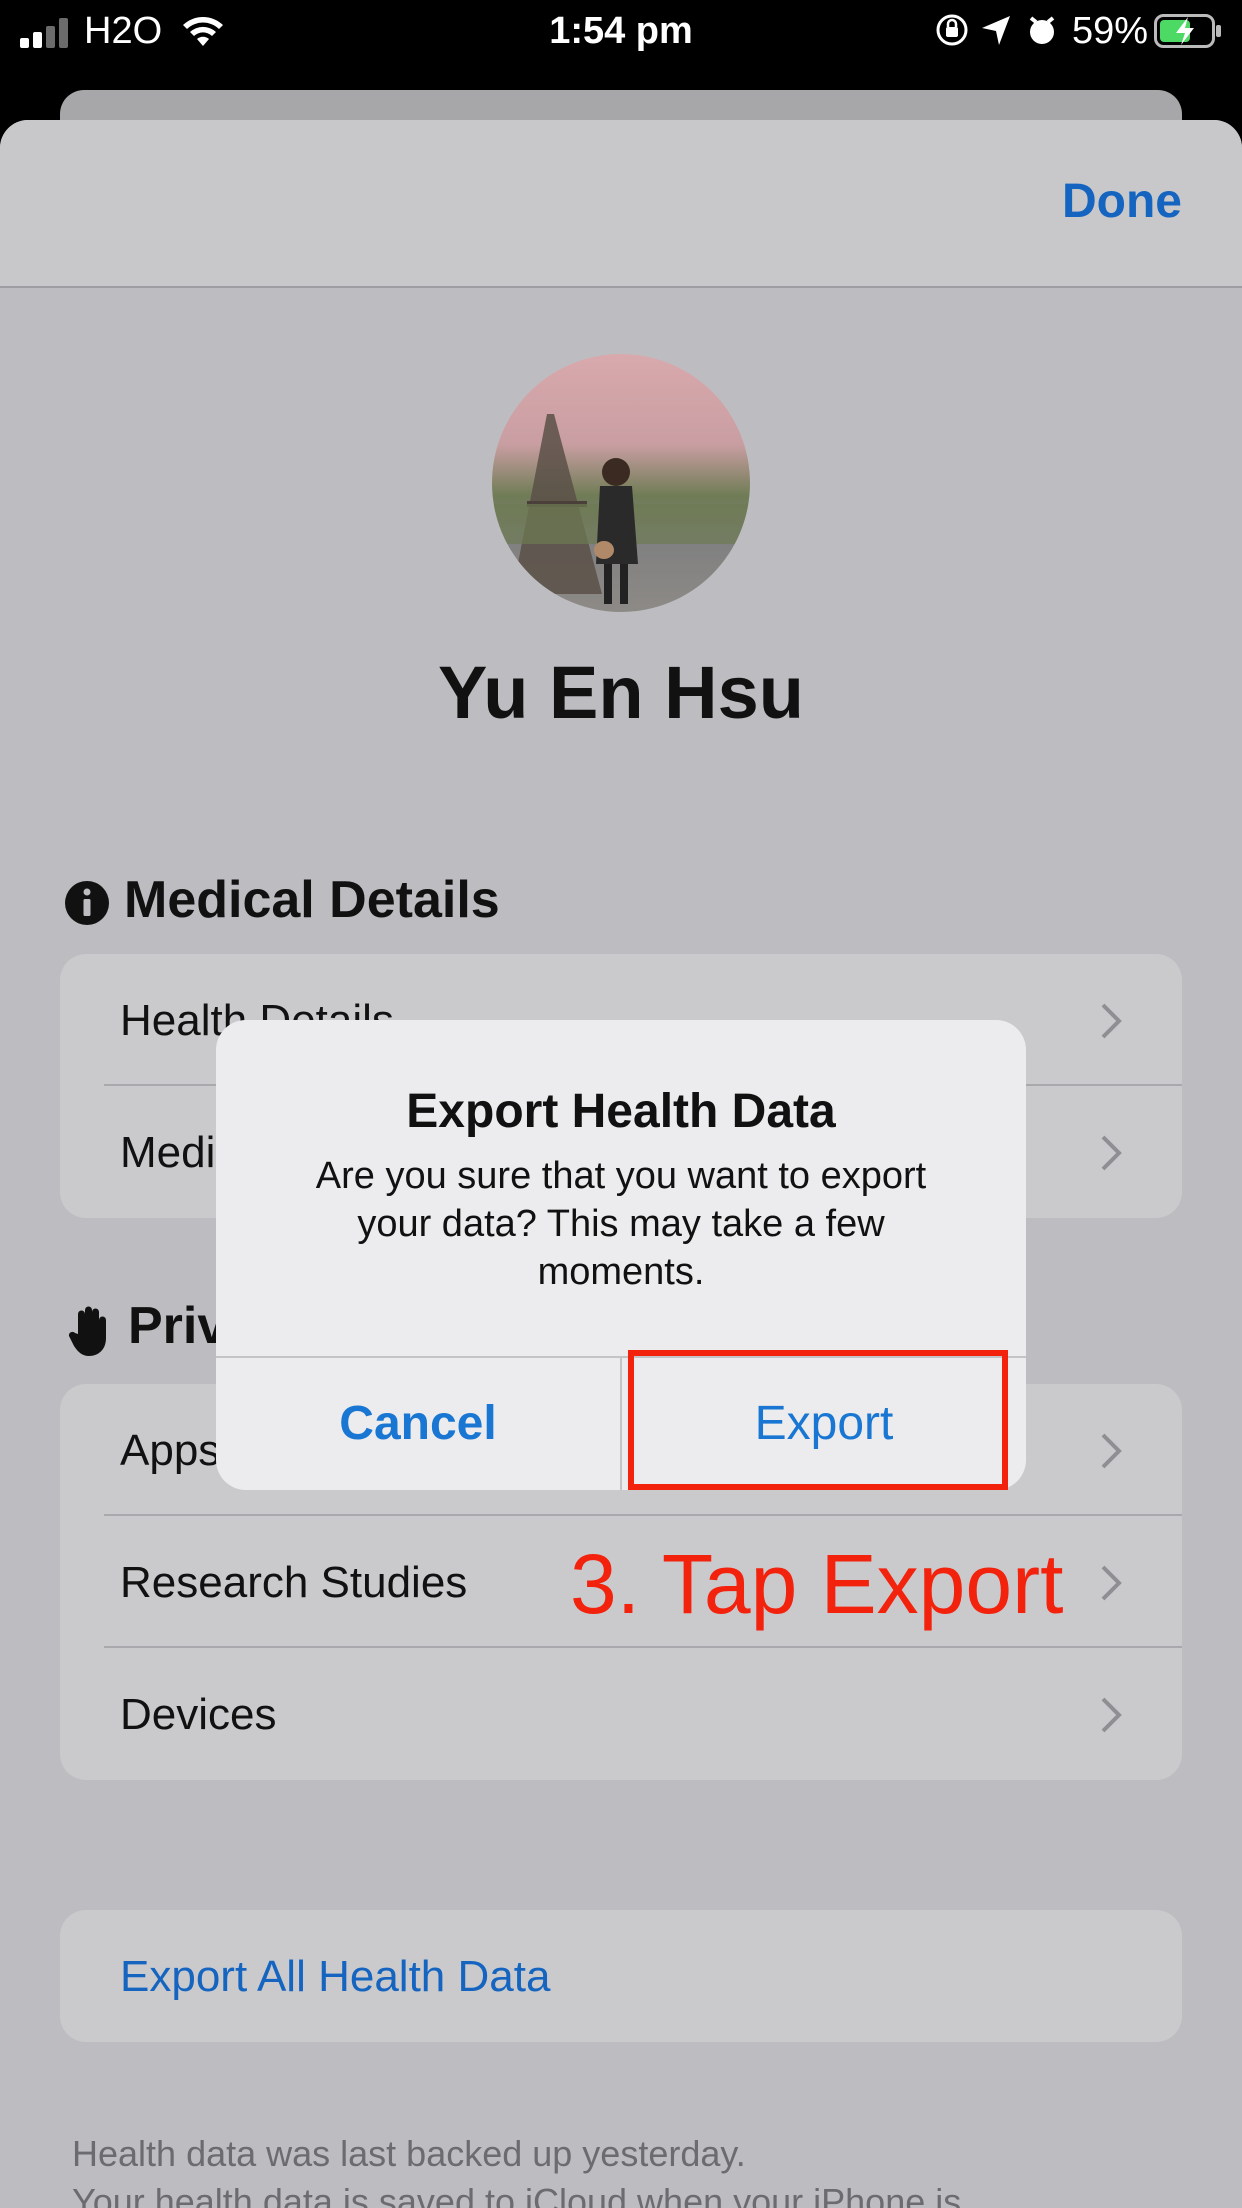 The image size is (1242, 2208). What do you see at coordinates (294, 1582) in the screenshot?
I see `row-label: Research Studies` at bounding box center [294, 1582].